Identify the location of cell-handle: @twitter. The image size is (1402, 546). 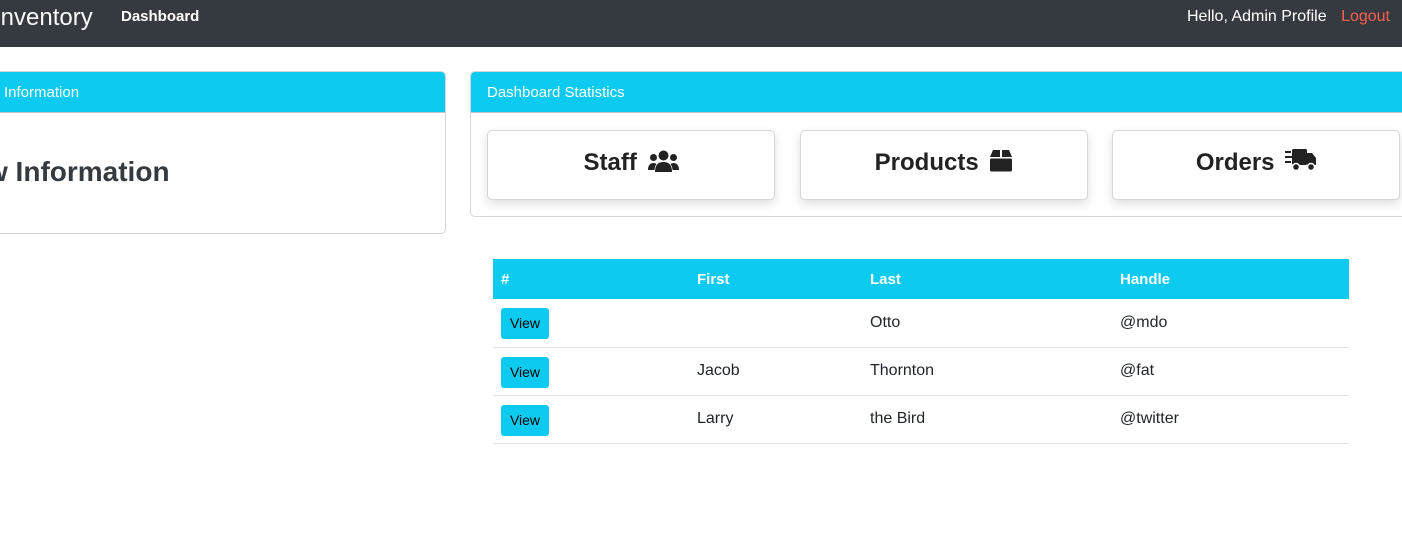
(1230, 419).